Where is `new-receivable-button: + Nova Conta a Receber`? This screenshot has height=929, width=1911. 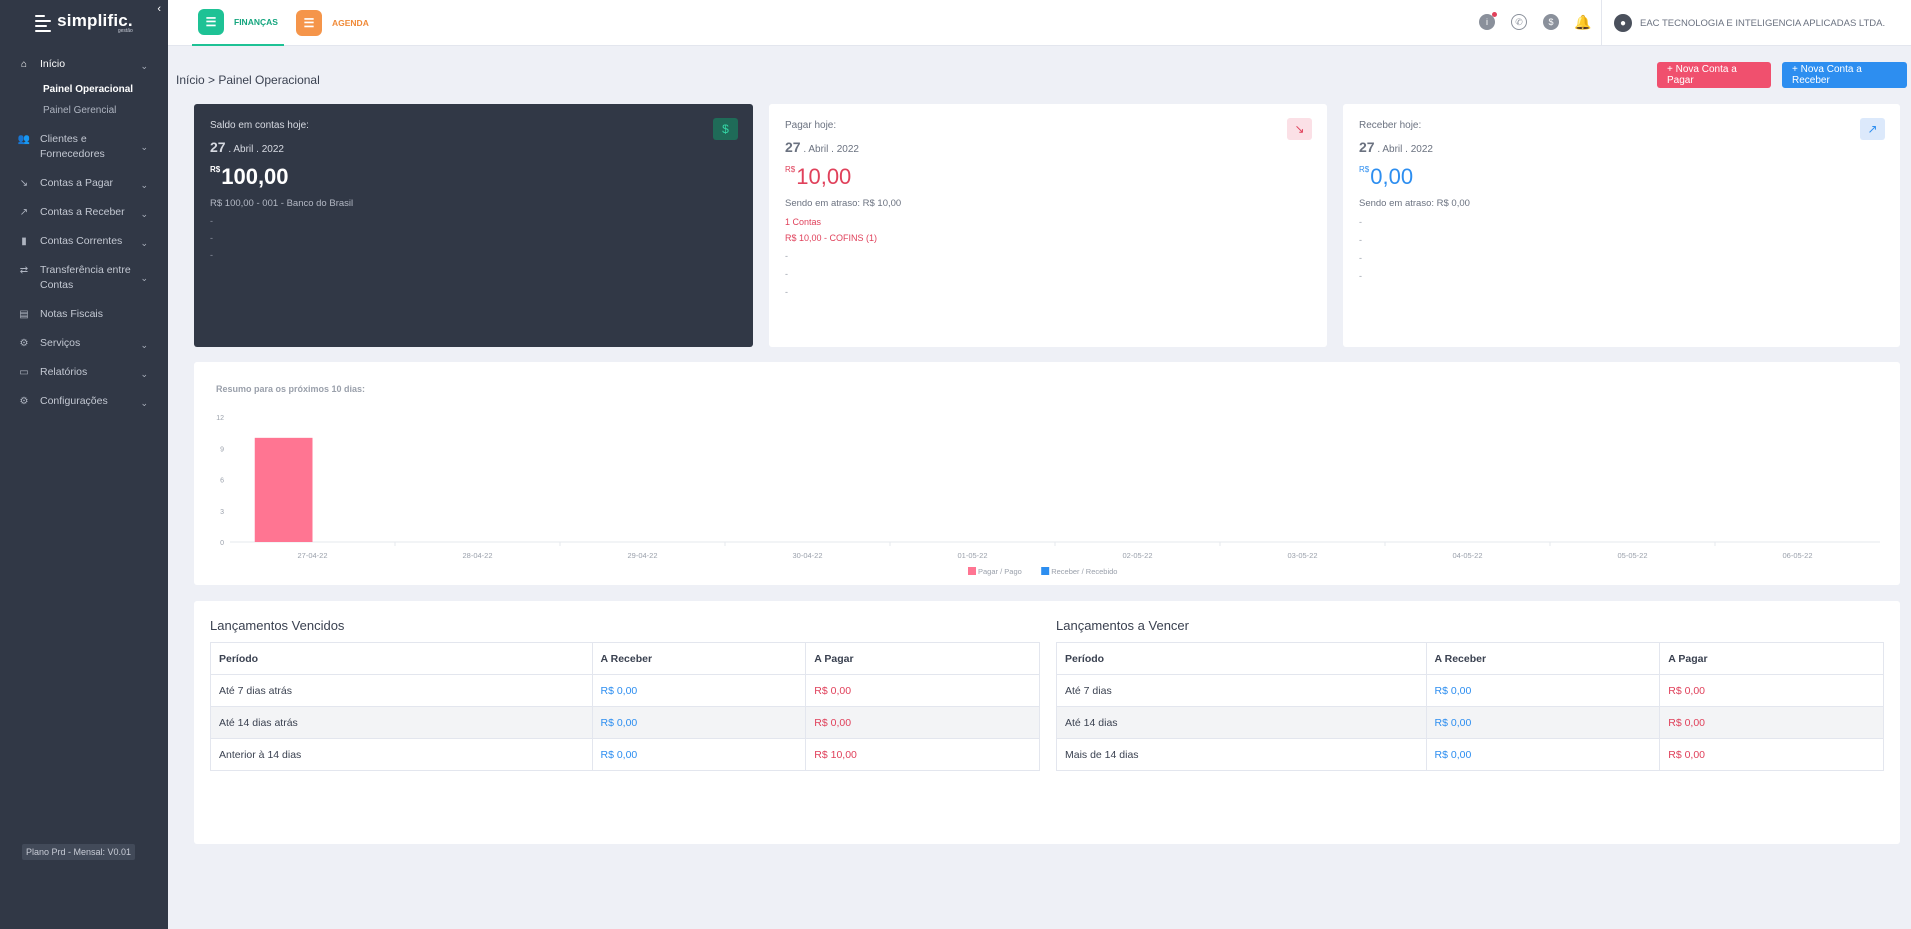
new-receivable-button: + Nova Conta a Receber is located at coordinates (1844, 75).